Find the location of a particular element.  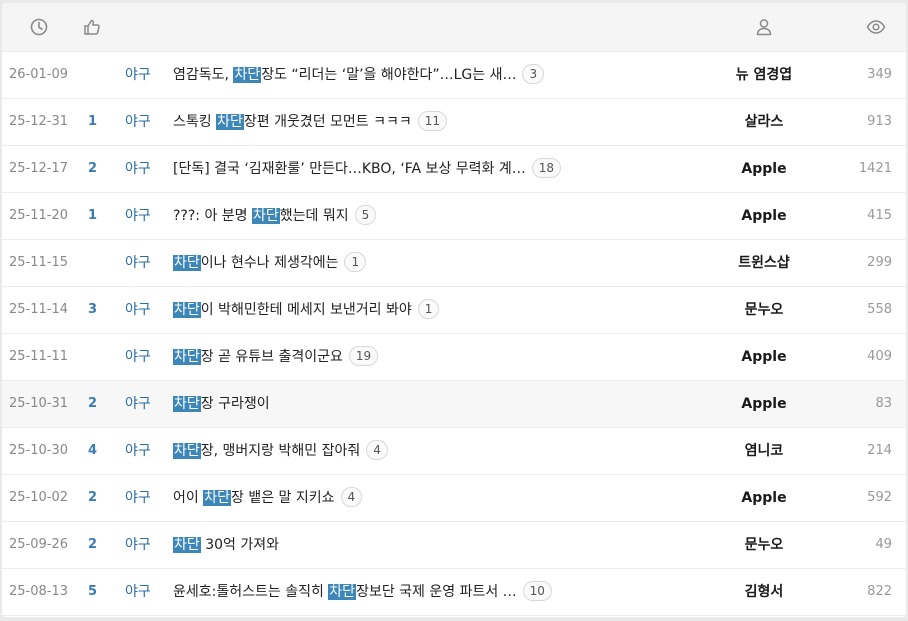

post-title-link: [단독] 결국 ‘김재환룰’ 만든다…KBO, ‘FA 보상 무력화 계… 18 is located at coordinates (403, 169).